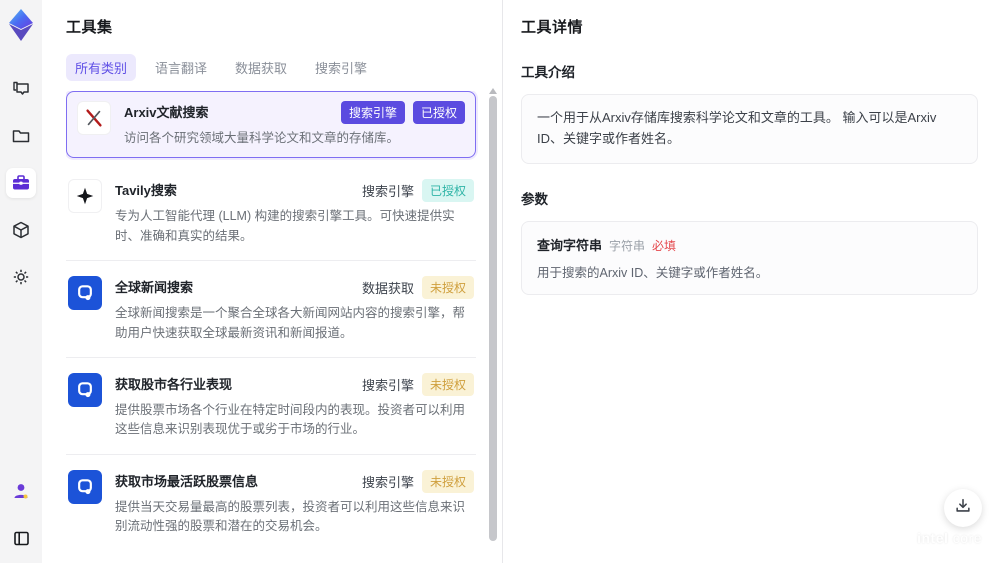 Image resolution: width=1000 pixels, height=563 pixels. I want to click on intel-sub-badge, so click(949, 551).